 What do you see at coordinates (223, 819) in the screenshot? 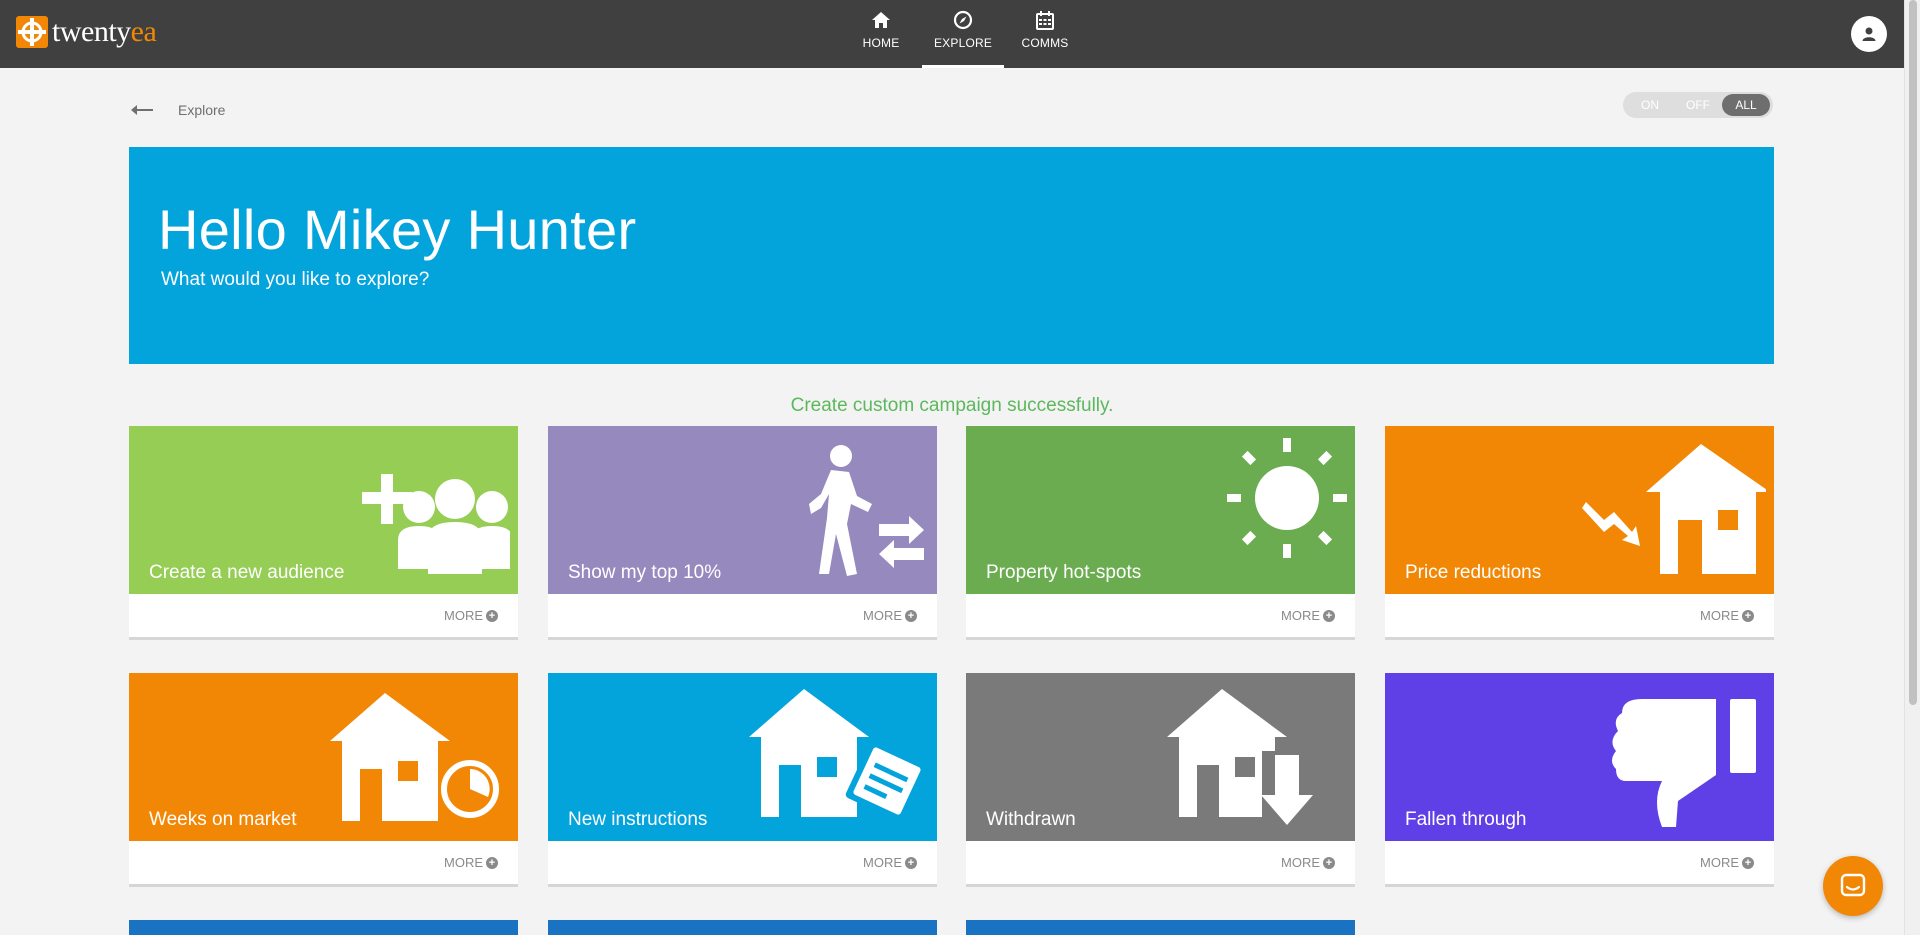
I see `card-label: Weeks on market` at bounding box center [223, 819].